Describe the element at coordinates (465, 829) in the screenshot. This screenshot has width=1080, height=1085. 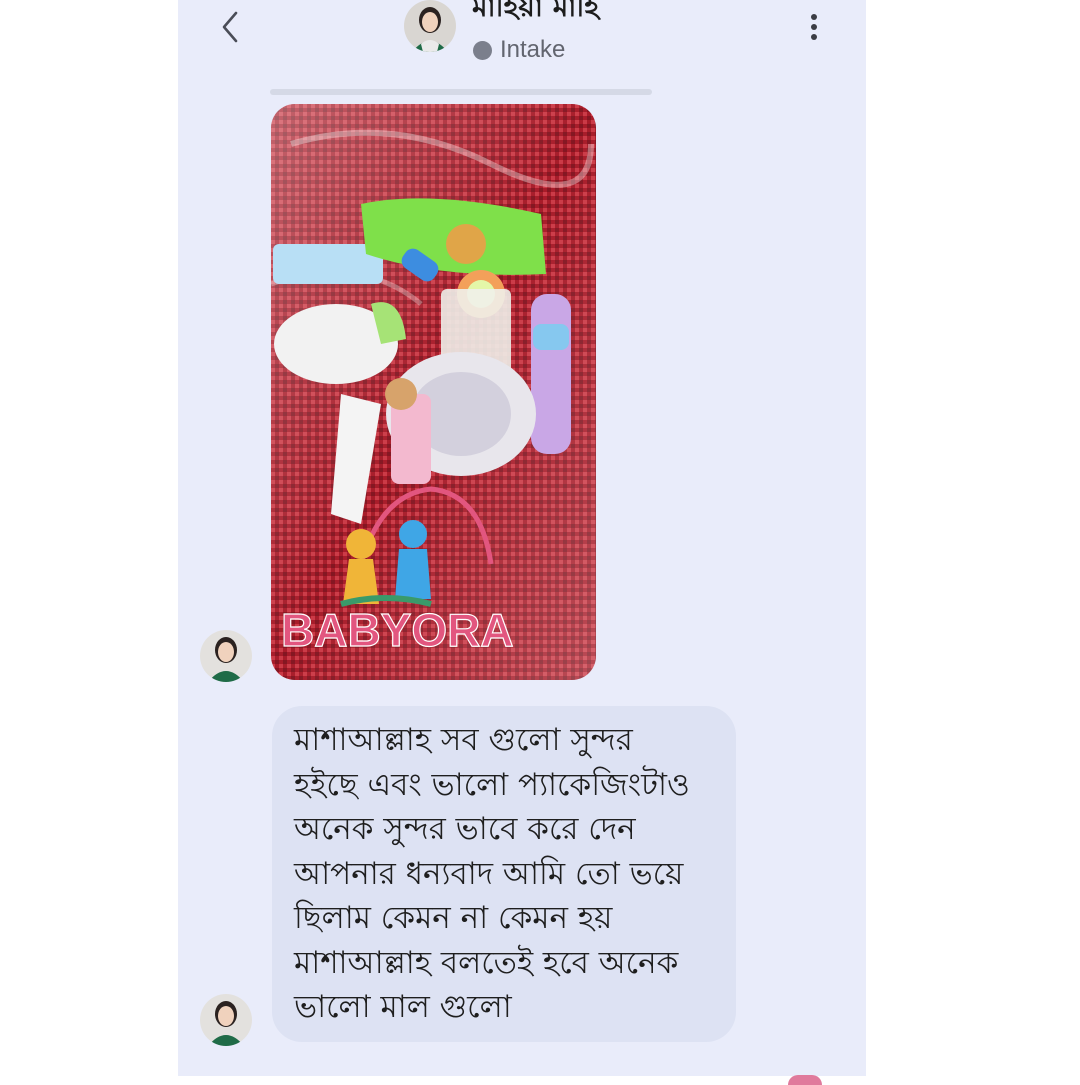
I see `message-line: অনেক সুন্দর ভাবে করে দেন` at that location.